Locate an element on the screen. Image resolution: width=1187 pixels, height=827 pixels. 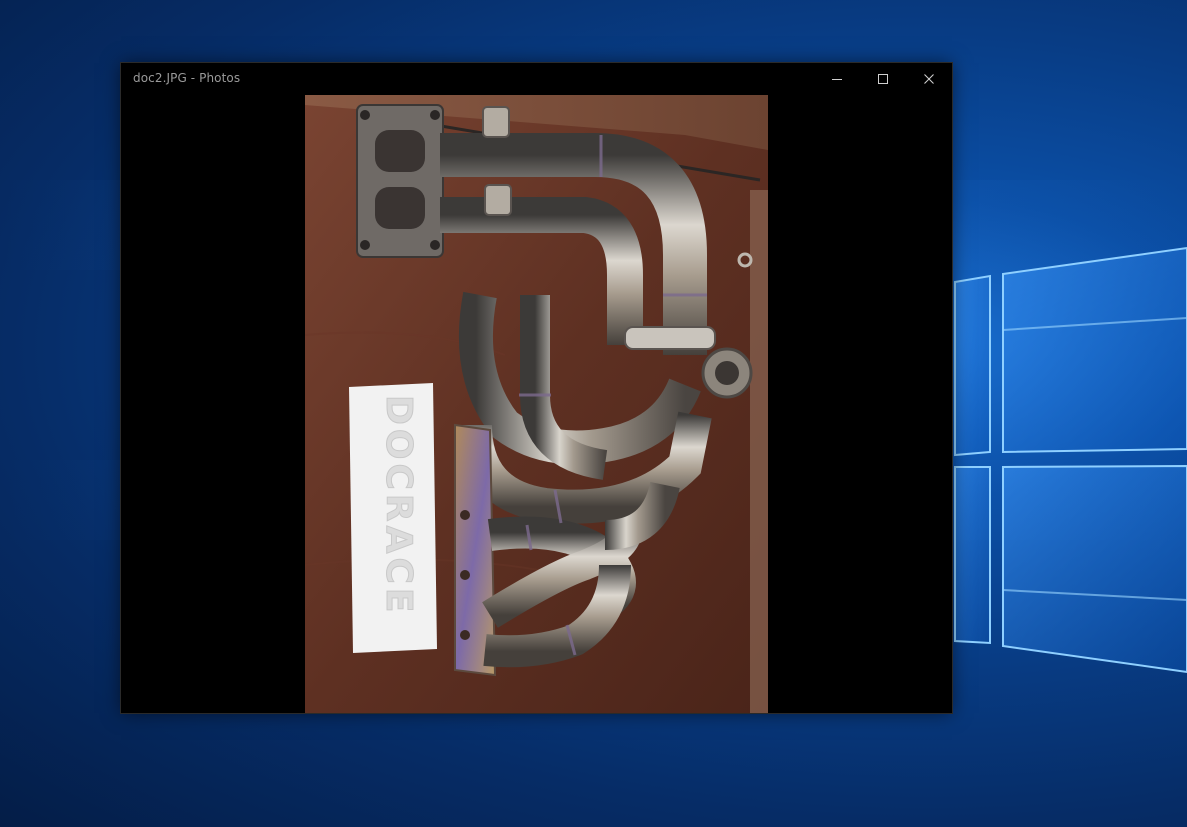
sticker-text: DOCRACE is located at coordinates (398, 506).